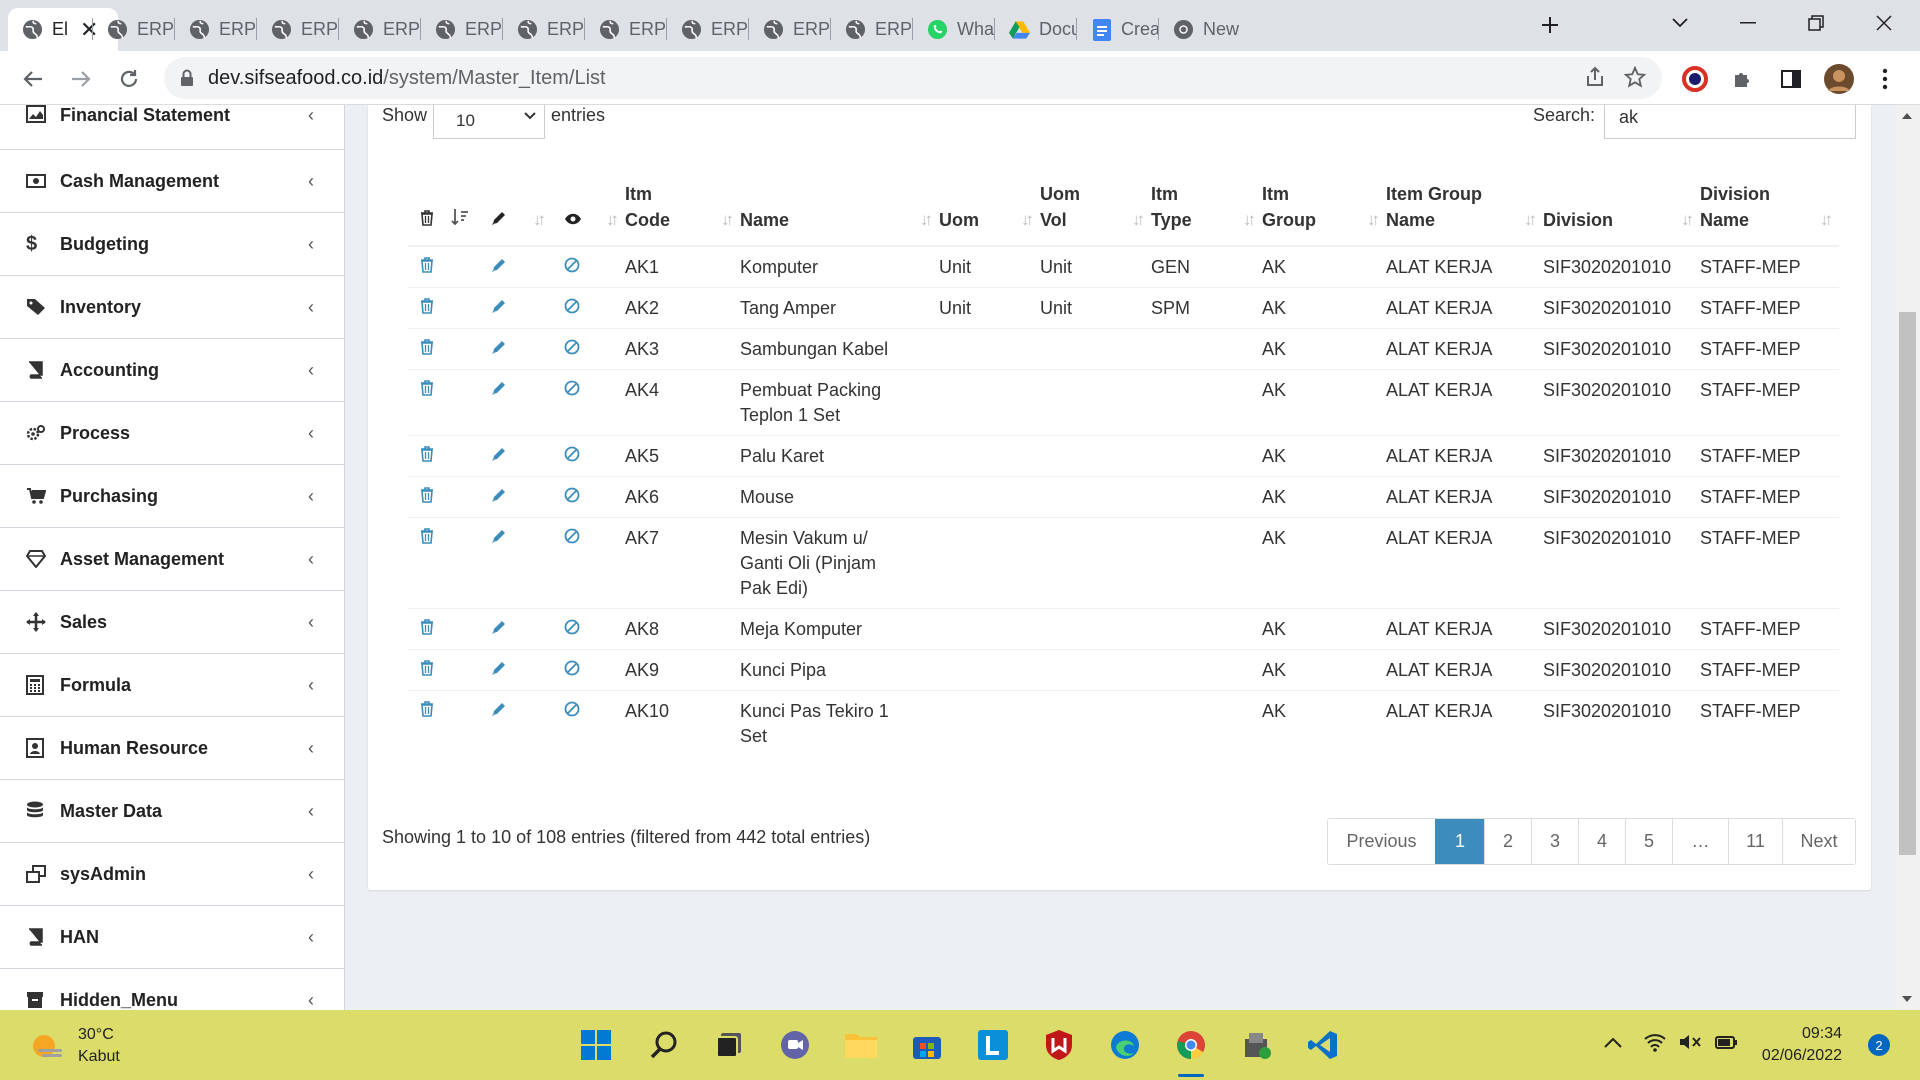  I want to click on vscode-button, so click(1323, 1045).